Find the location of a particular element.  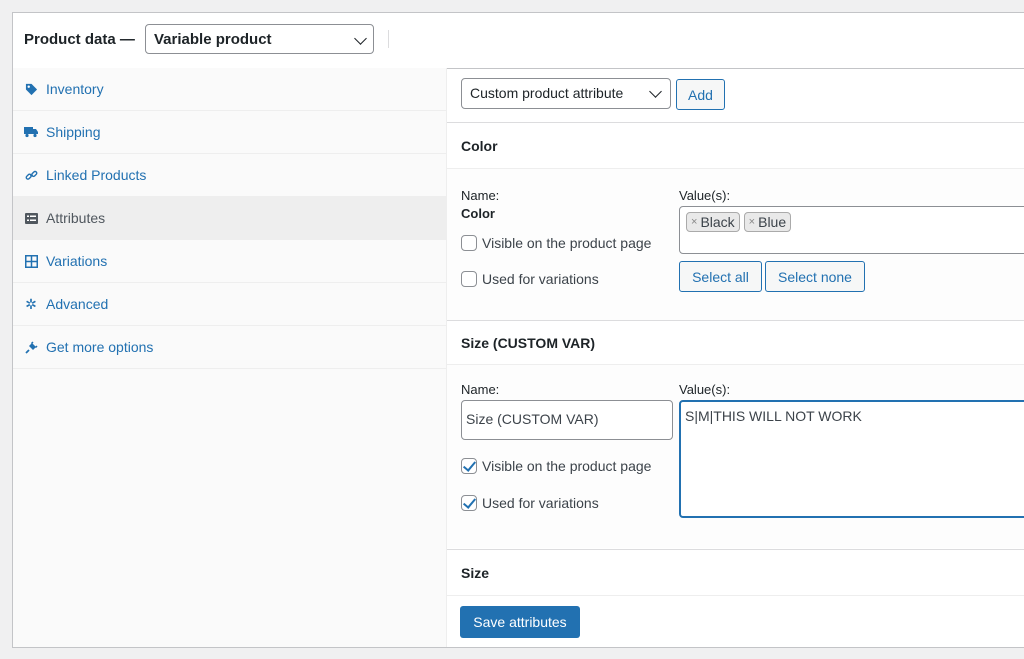

button-label: Select none is located at coordinates (815, 276).